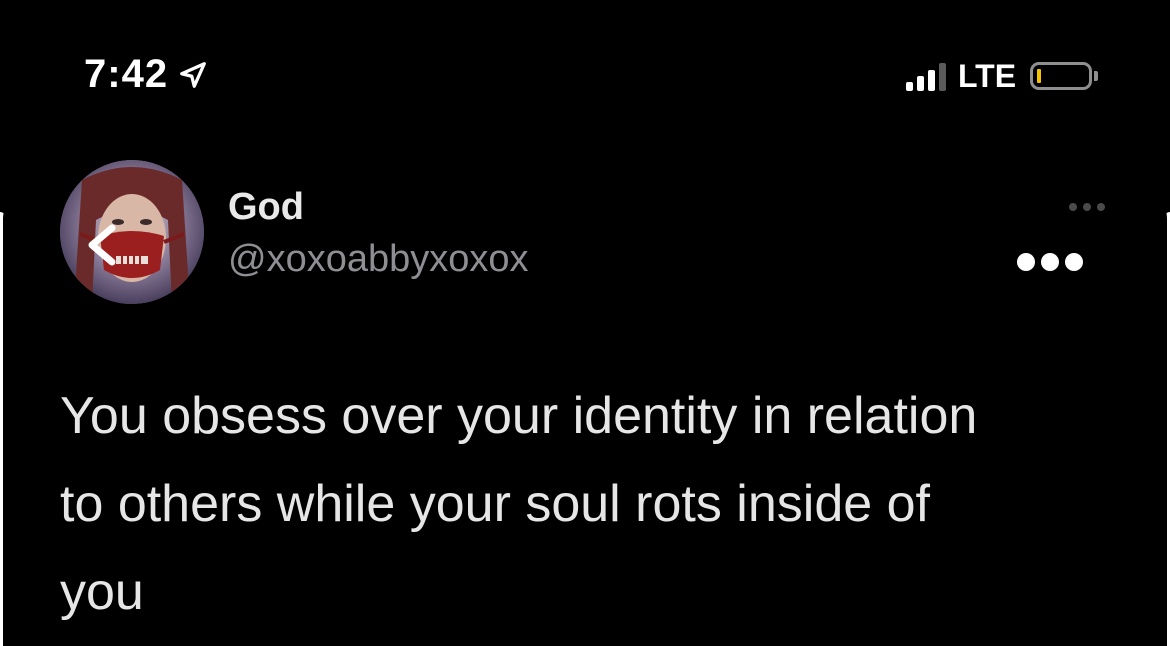 The height and width of the screenshot is (646, 1170). Describe the element at coordinates (987, 75) in the screenshot. I see `network-type-label: LTE` at that location.